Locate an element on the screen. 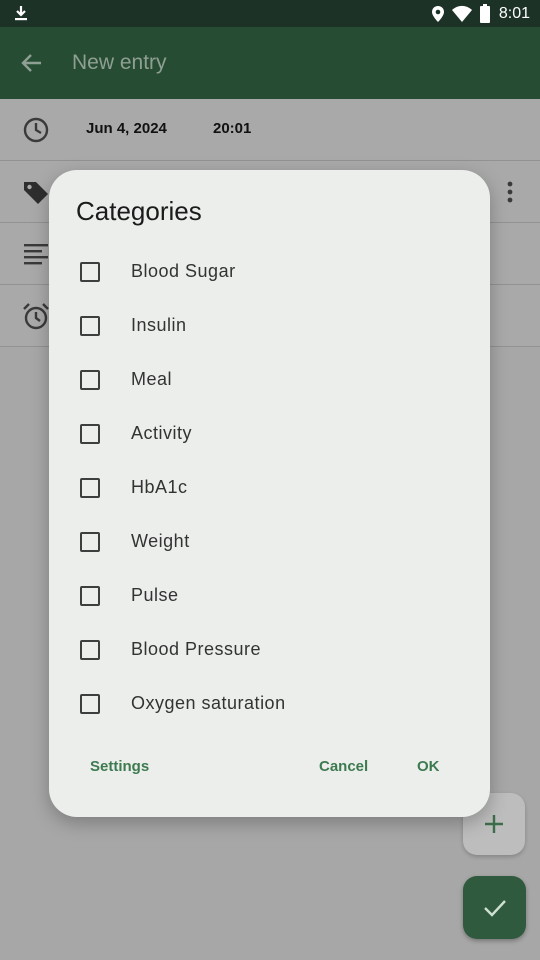 Image resolution: width=540 pixels, height=960 pixels. cancel-button: Cancel is located at coordinates (343, 766).